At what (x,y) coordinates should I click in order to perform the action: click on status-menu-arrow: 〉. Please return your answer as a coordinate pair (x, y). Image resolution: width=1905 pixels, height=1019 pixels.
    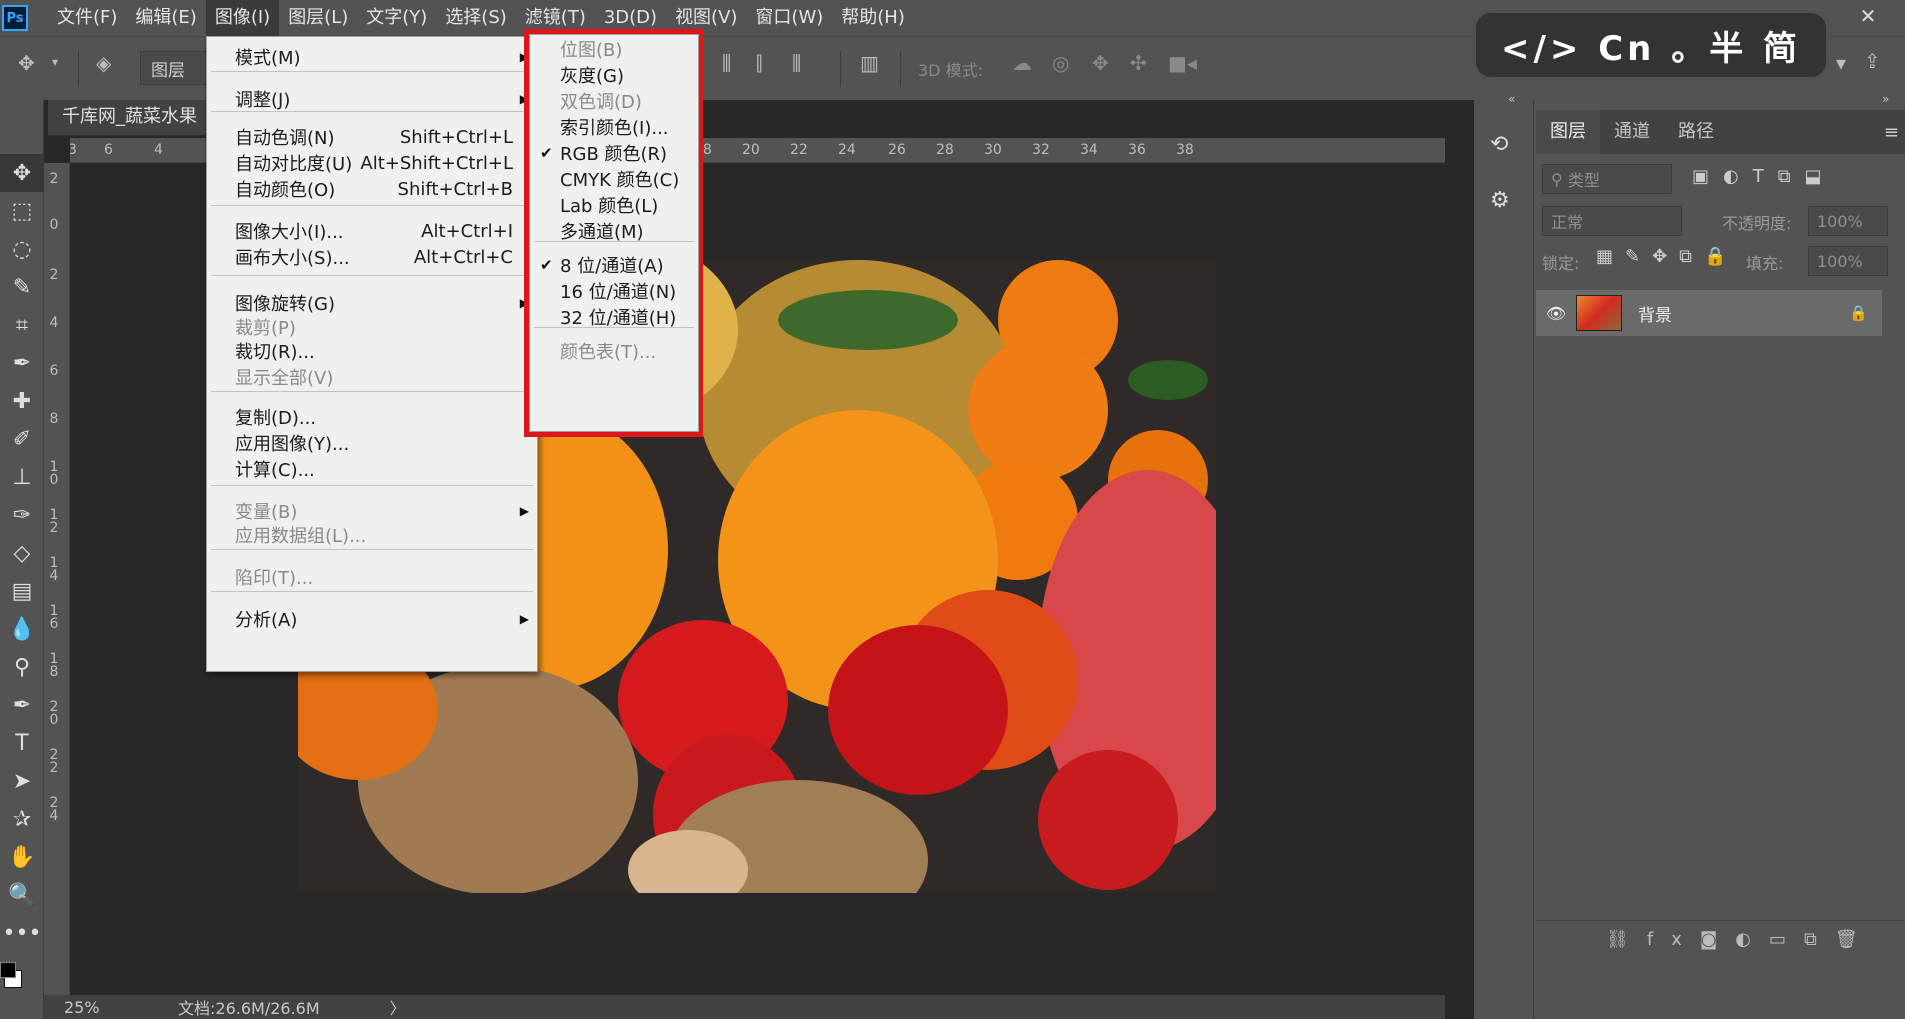
    Looking at the image, I should click on (398, 1007).